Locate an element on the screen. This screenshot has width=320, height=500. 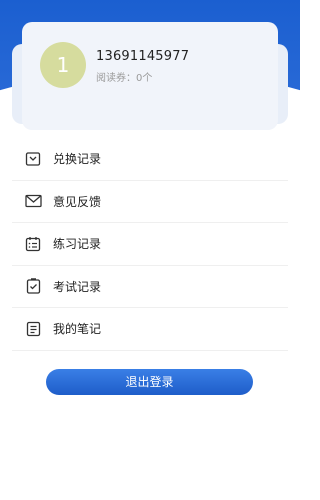
notes-icon is located at coordinates (33, 329).